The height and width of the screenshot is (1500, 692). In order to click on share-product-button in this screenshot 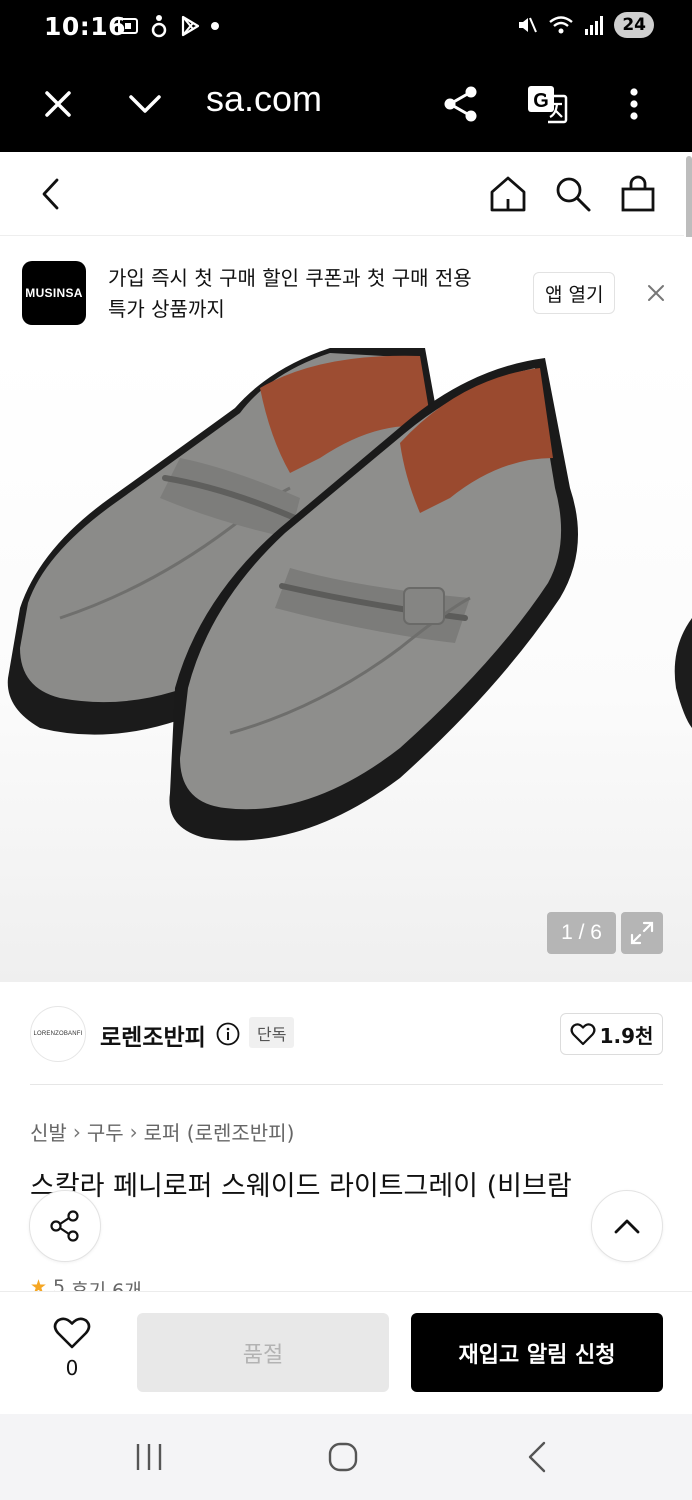, I will do `click(65, 1226)`.